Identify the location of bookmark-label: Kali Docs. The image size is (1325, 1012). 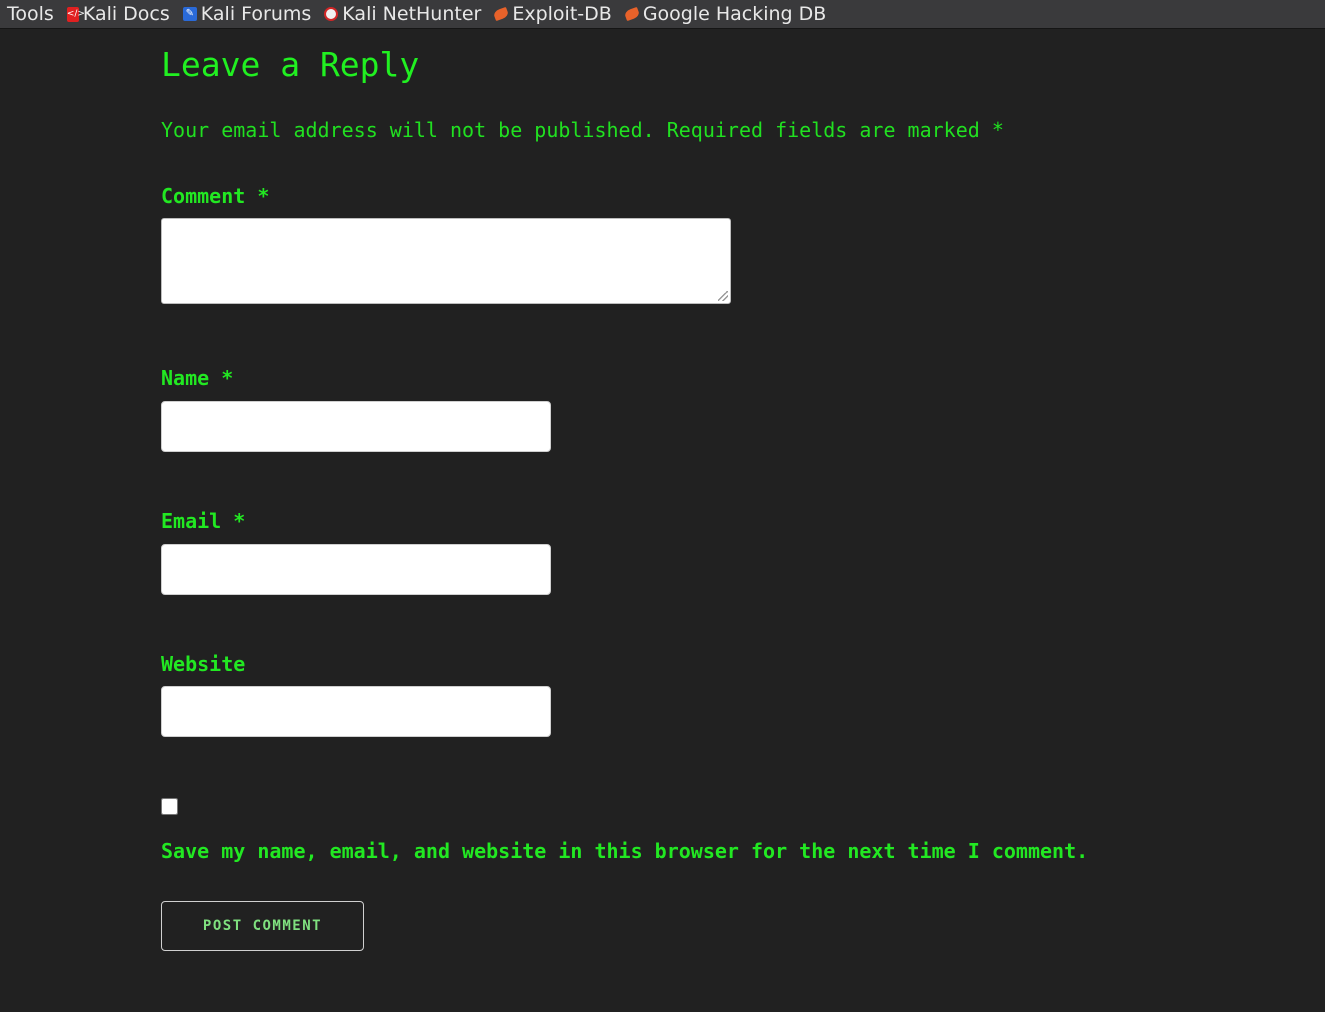
(126, 14).